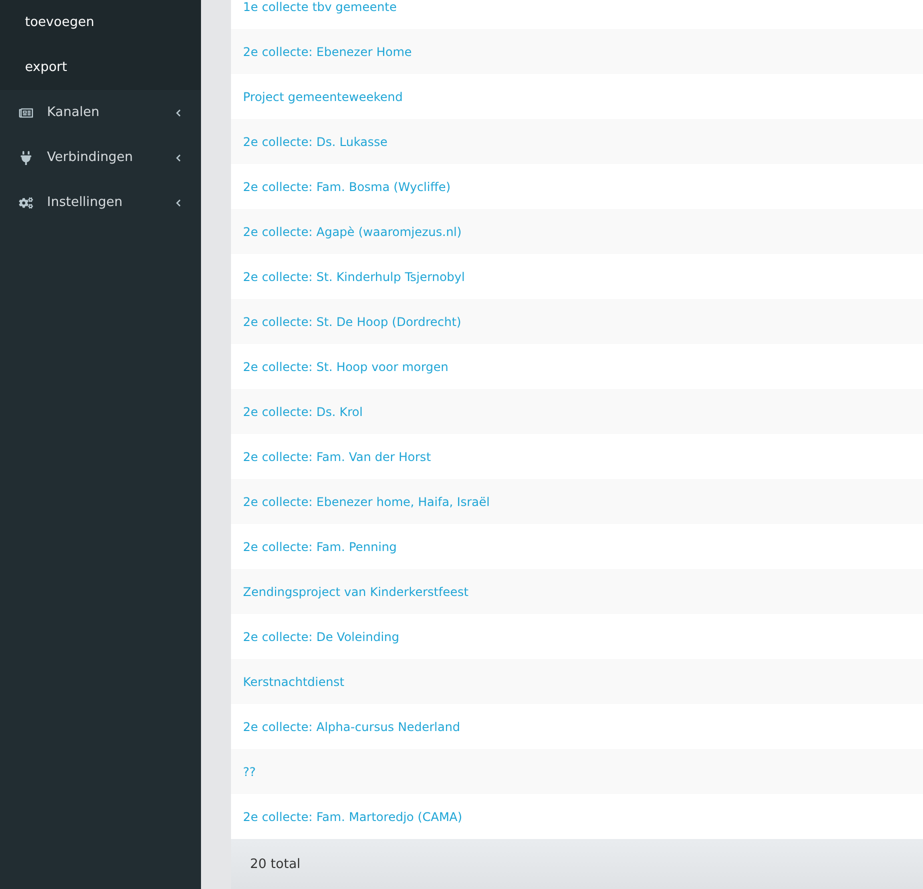  What do you see at coordinates (100, 202) in the screenshot?
I see `sidebar-item: Instellingen` at bounding box center [100, 202].